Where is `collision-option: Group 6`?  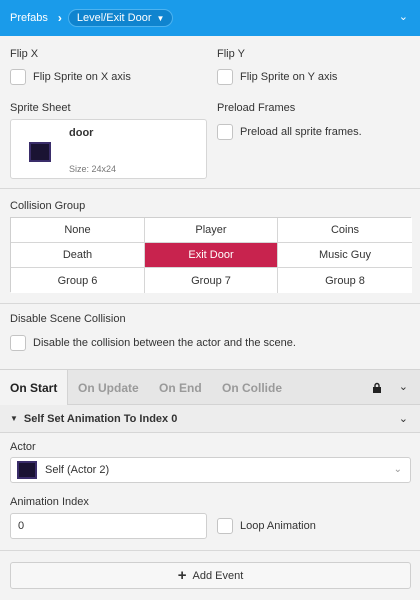
collision-option: Group 6 is located at coordinates (78, 280).